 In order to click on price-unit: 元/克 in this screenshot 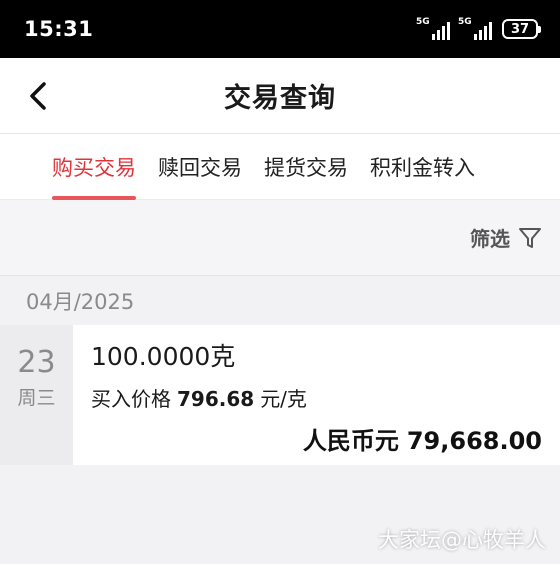, I will do `click(283, 399)`.